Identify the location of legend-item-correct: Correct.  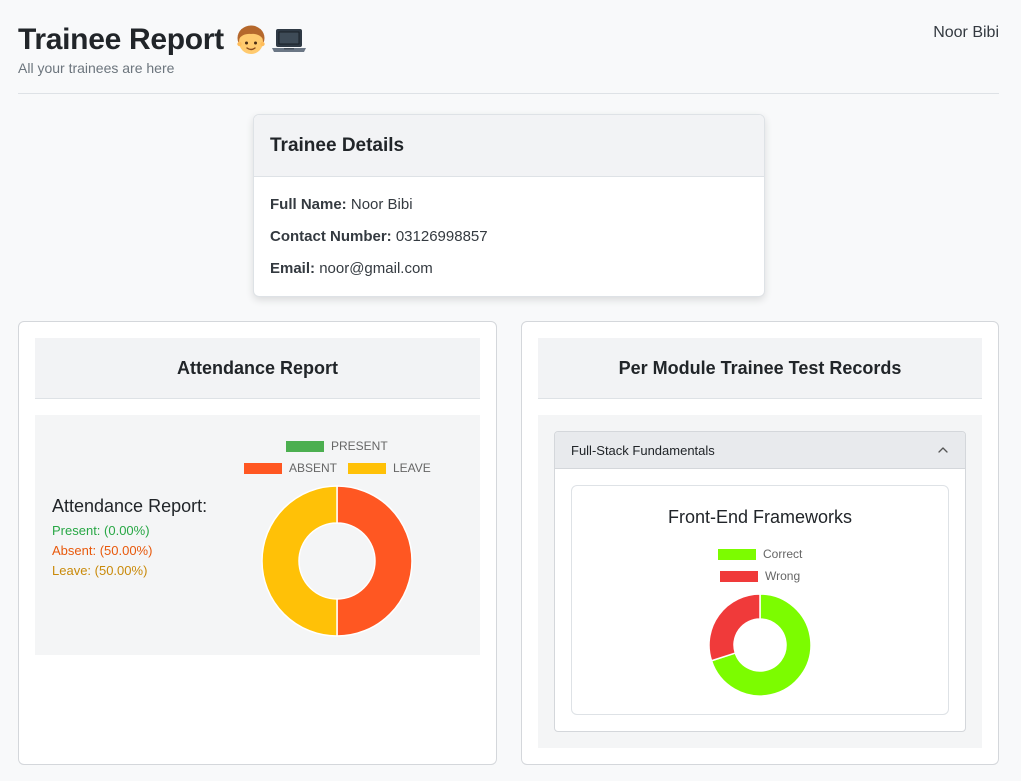
(760, 554).